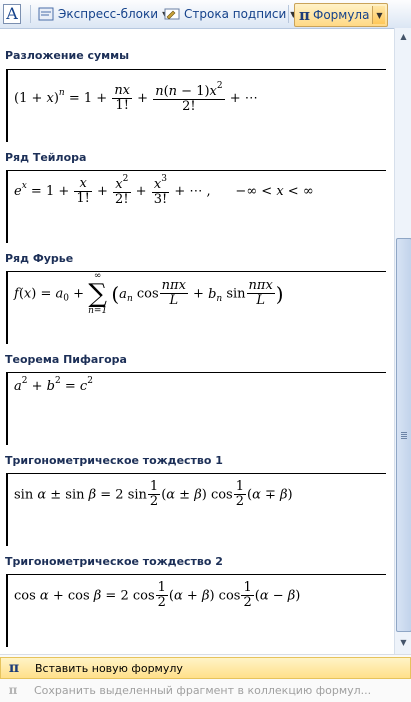  What do you see at coordinates (46, 14) in the screenshot?
I see `quick-parts-icon` at bounding box center [46, 14].